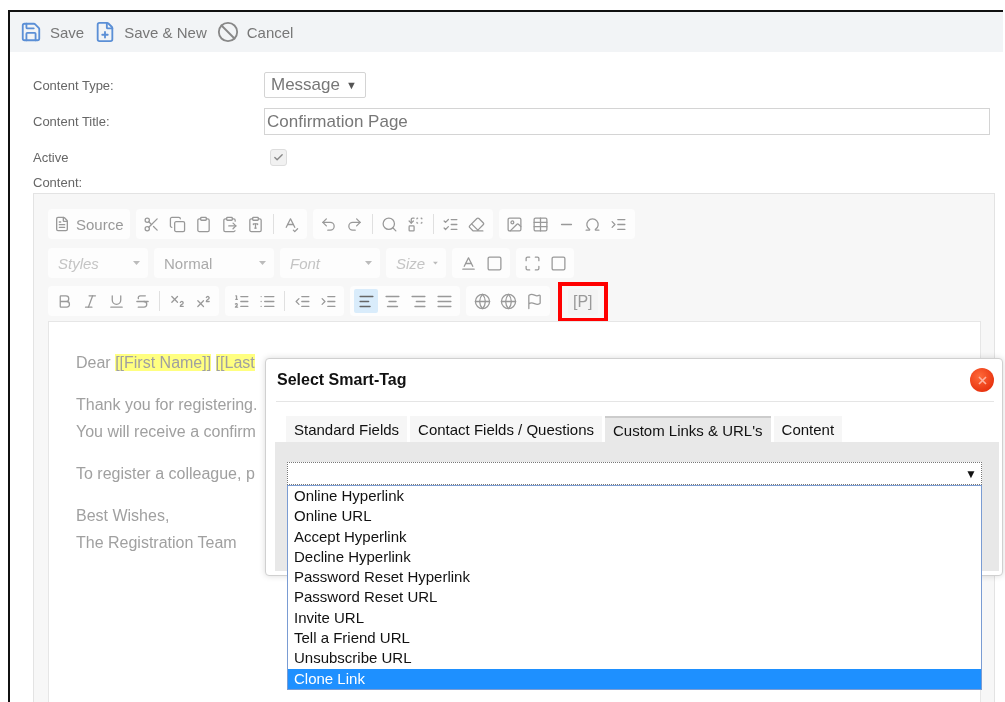  Describe the element at coordinates (166, 432) in the screenshot. I see `body-text: You will receive a confirm` at that location.